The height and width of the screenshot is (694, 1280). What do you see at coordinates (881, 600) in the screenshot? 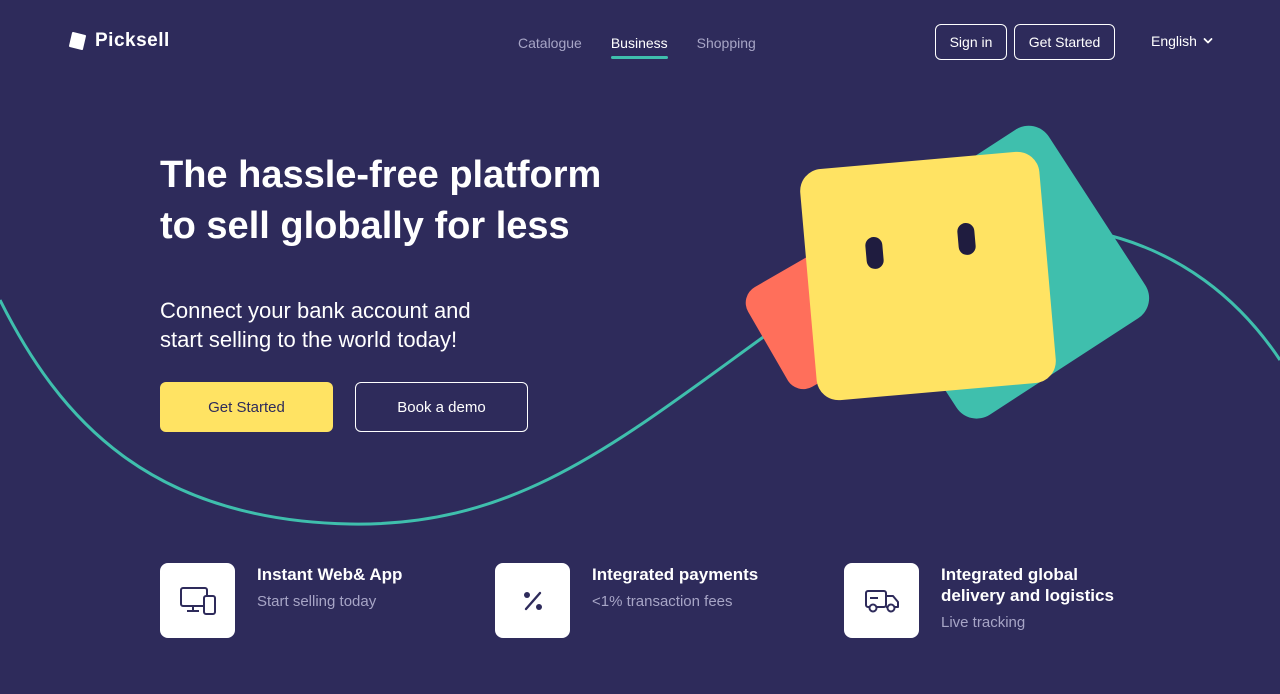
I see `truck-icon` at bounding box center [881, 600].